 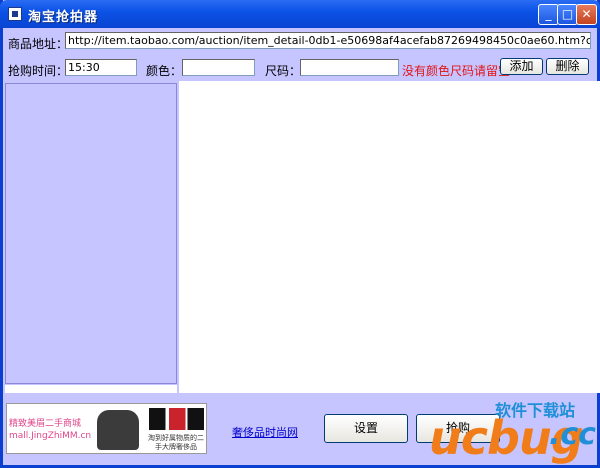 I want to click on empty-hint: 没有颜色尺码请留空, so click(x=456, y=71).